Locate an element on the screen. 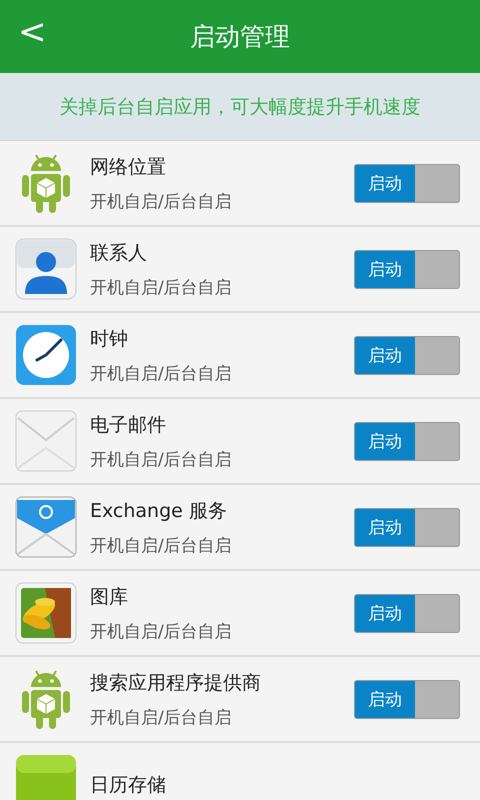 The image size is (480, 800). clock-icon is located at coordinates (46, 355).